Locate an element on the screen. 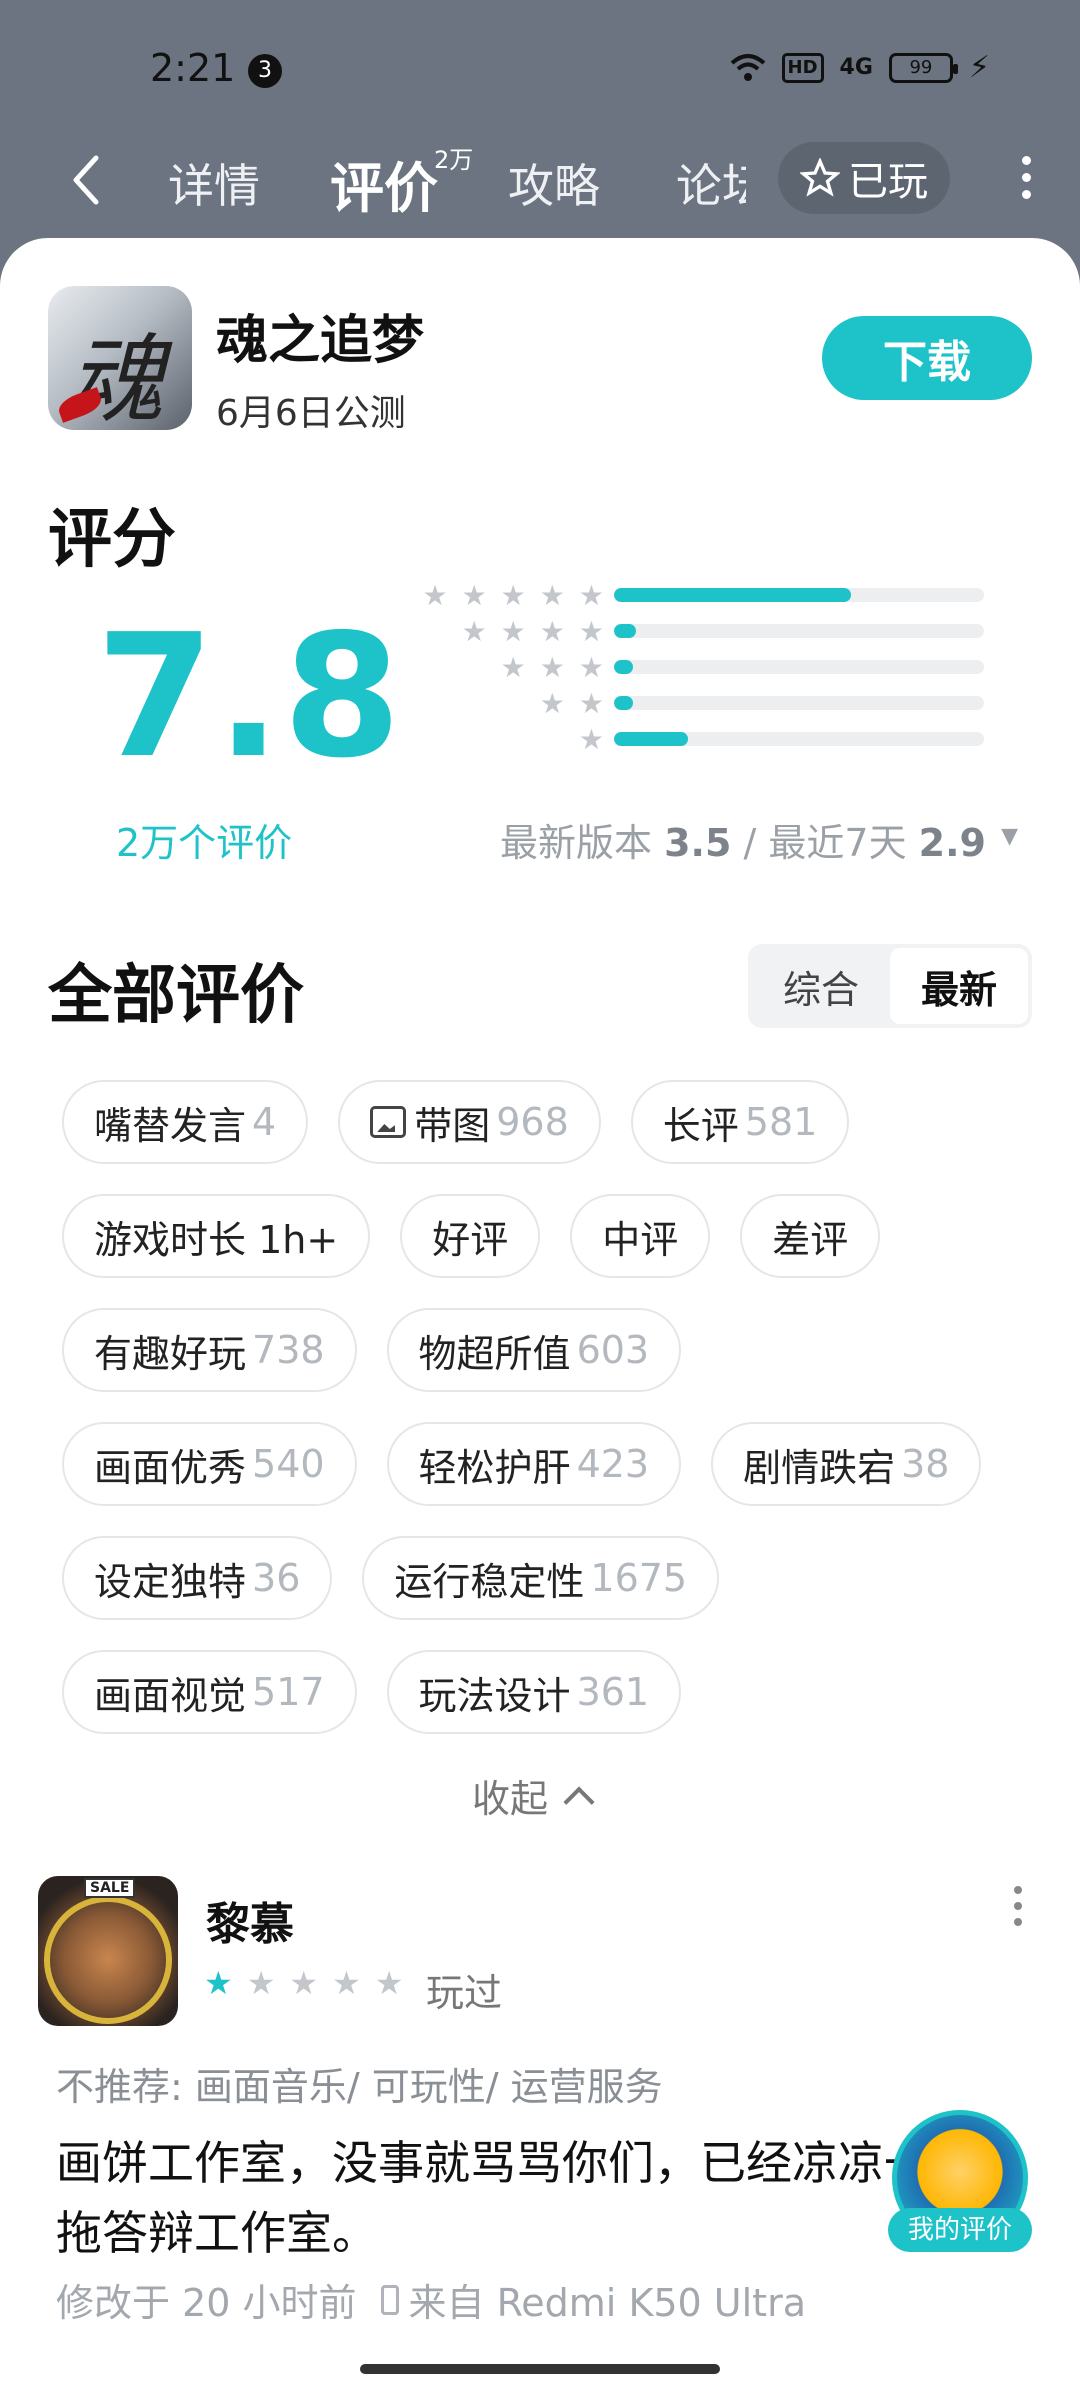  home-indicator is located at coordinates (540, 2369).